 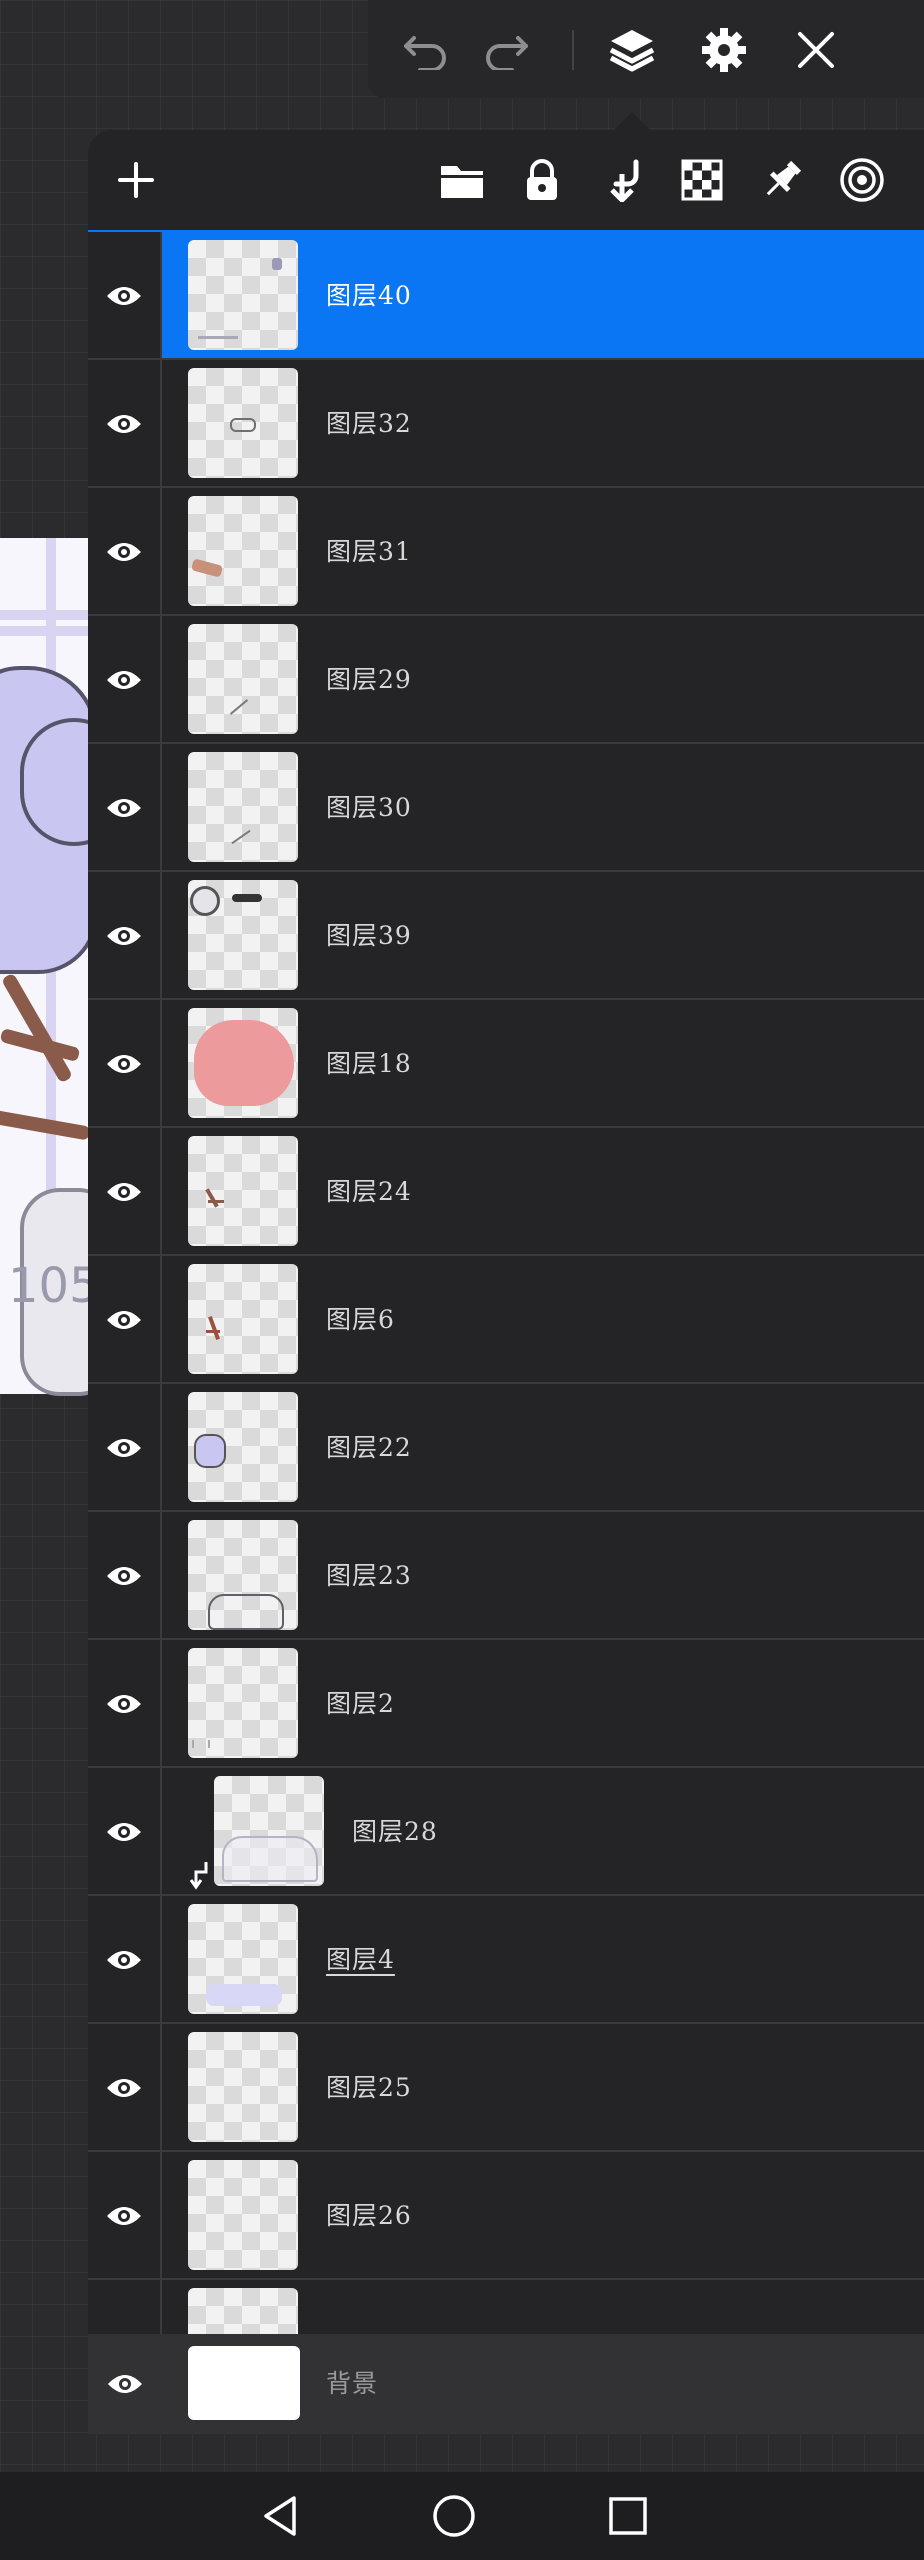 What do you see at coordinates (199, 1877) in the screenshot?
I see `clipping-mask-icon` at bounding box center [199, 1877].